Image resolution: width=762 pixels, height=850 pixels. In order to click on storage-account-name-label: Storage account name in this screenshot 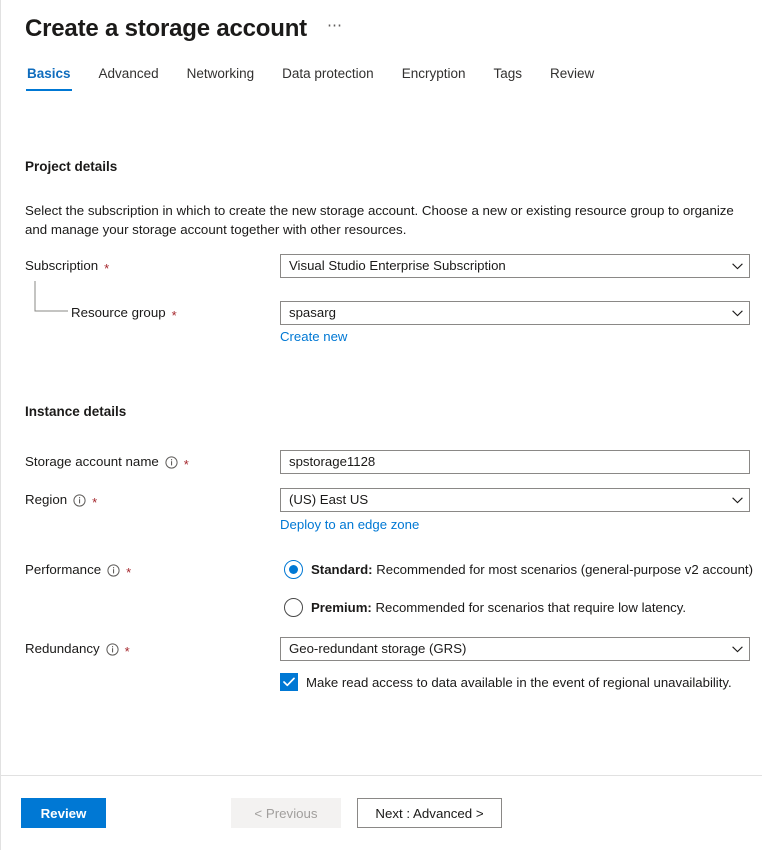, I will do `click(92, 461)`.